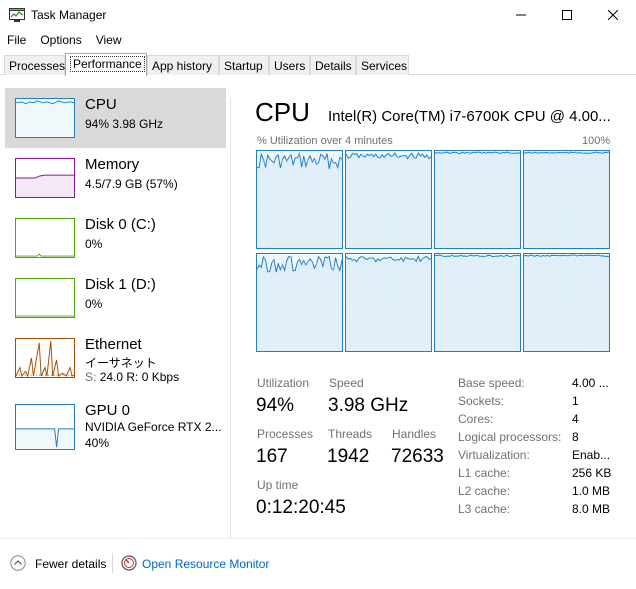  What do you see at coordinates (510, 437) in the screenshot?
I see `spec-label: Logical processors:` at bounding box center [510, 437].